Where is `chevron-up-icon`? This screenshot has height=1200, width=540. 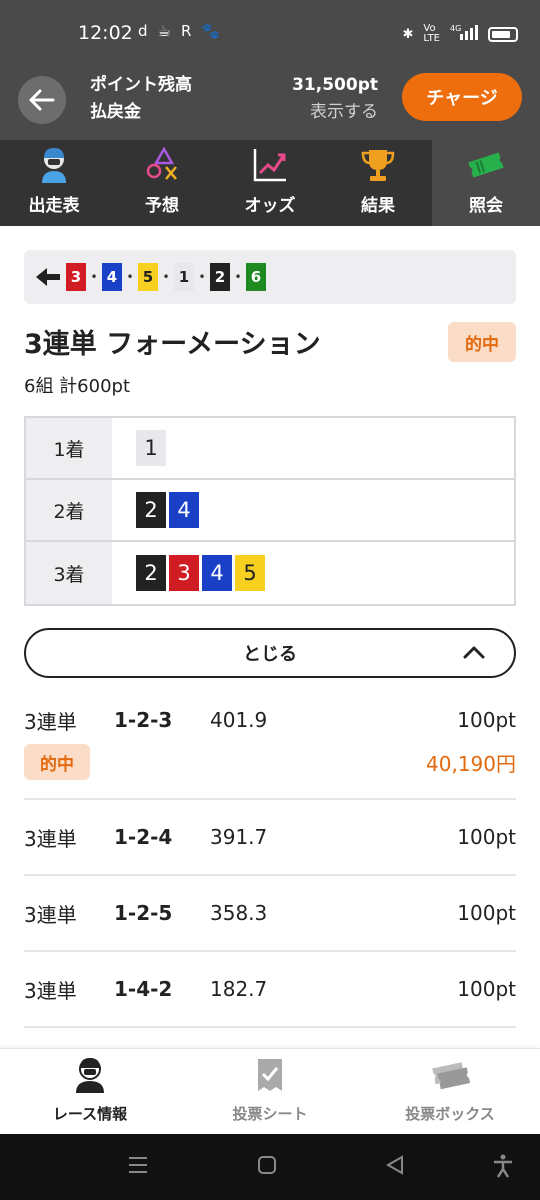
chevron-up-icon is located at coordinates (474, 652).